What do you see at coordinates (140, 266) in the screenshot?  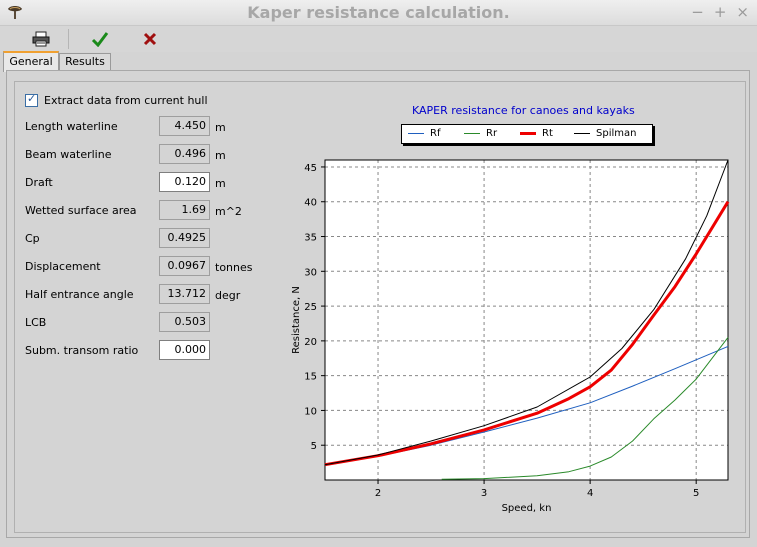 I see `row-displacement: Displacement 0.0967 tonnes` at bounding box center [140, 266].